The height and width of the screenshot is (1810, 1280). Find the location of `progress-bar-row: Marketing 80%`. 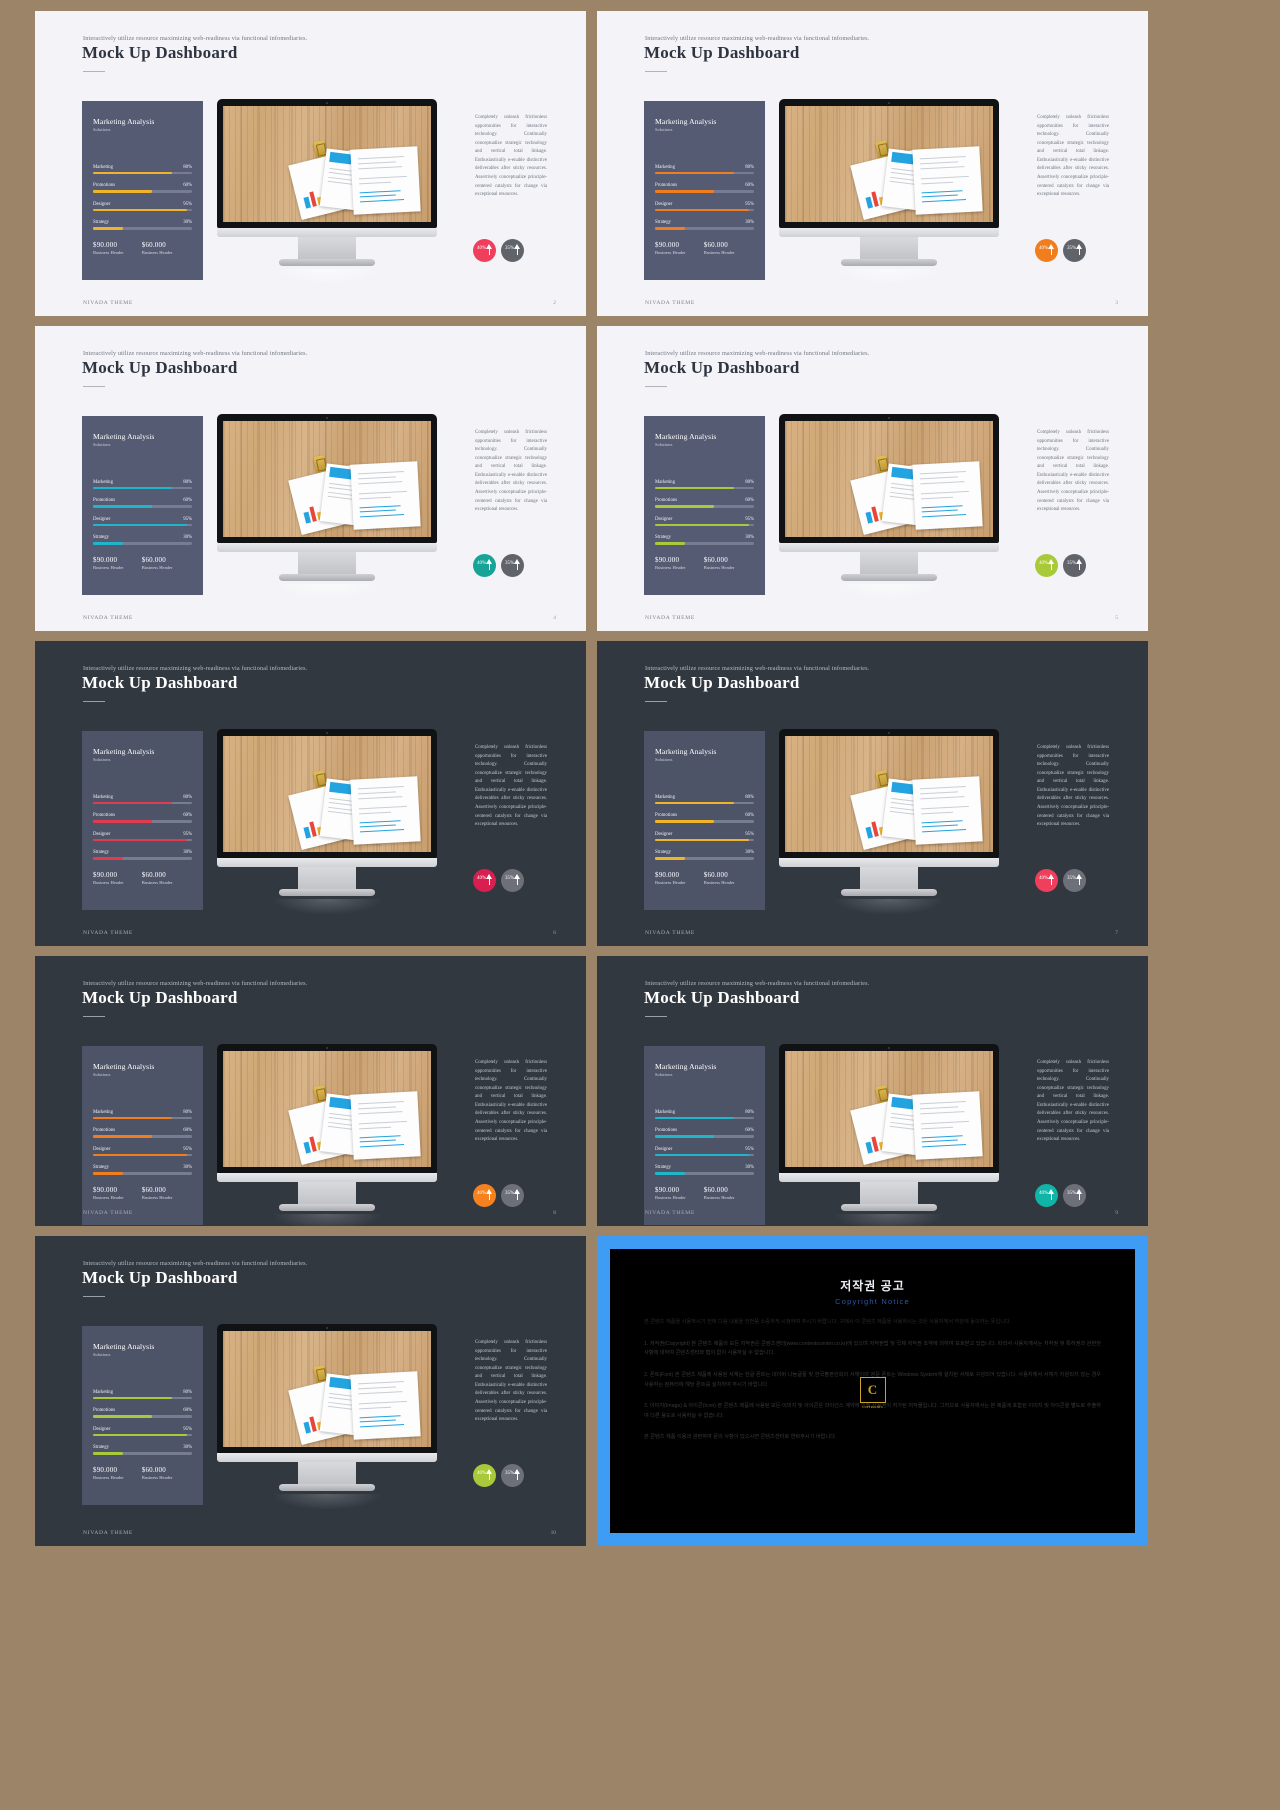

progress-bar-row: Marketing 80% is located at coordinates (142, 485).